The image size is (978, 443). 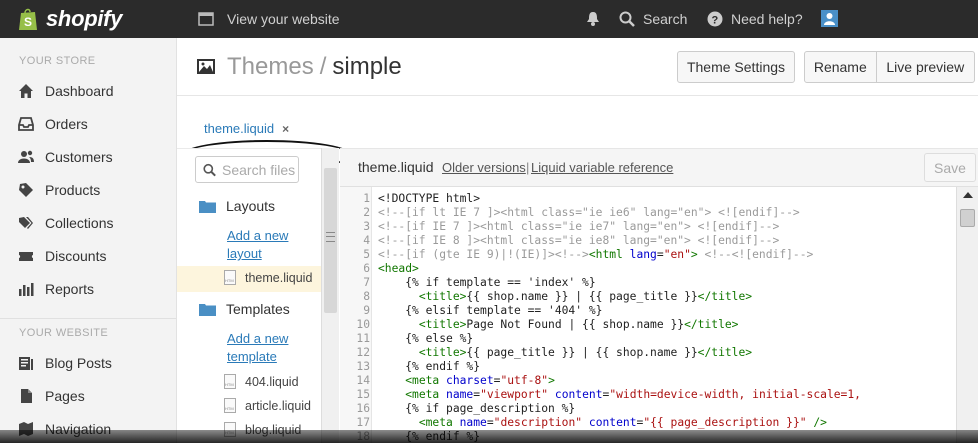 I want to click on search-label: Search, so click(x=665, y=19).